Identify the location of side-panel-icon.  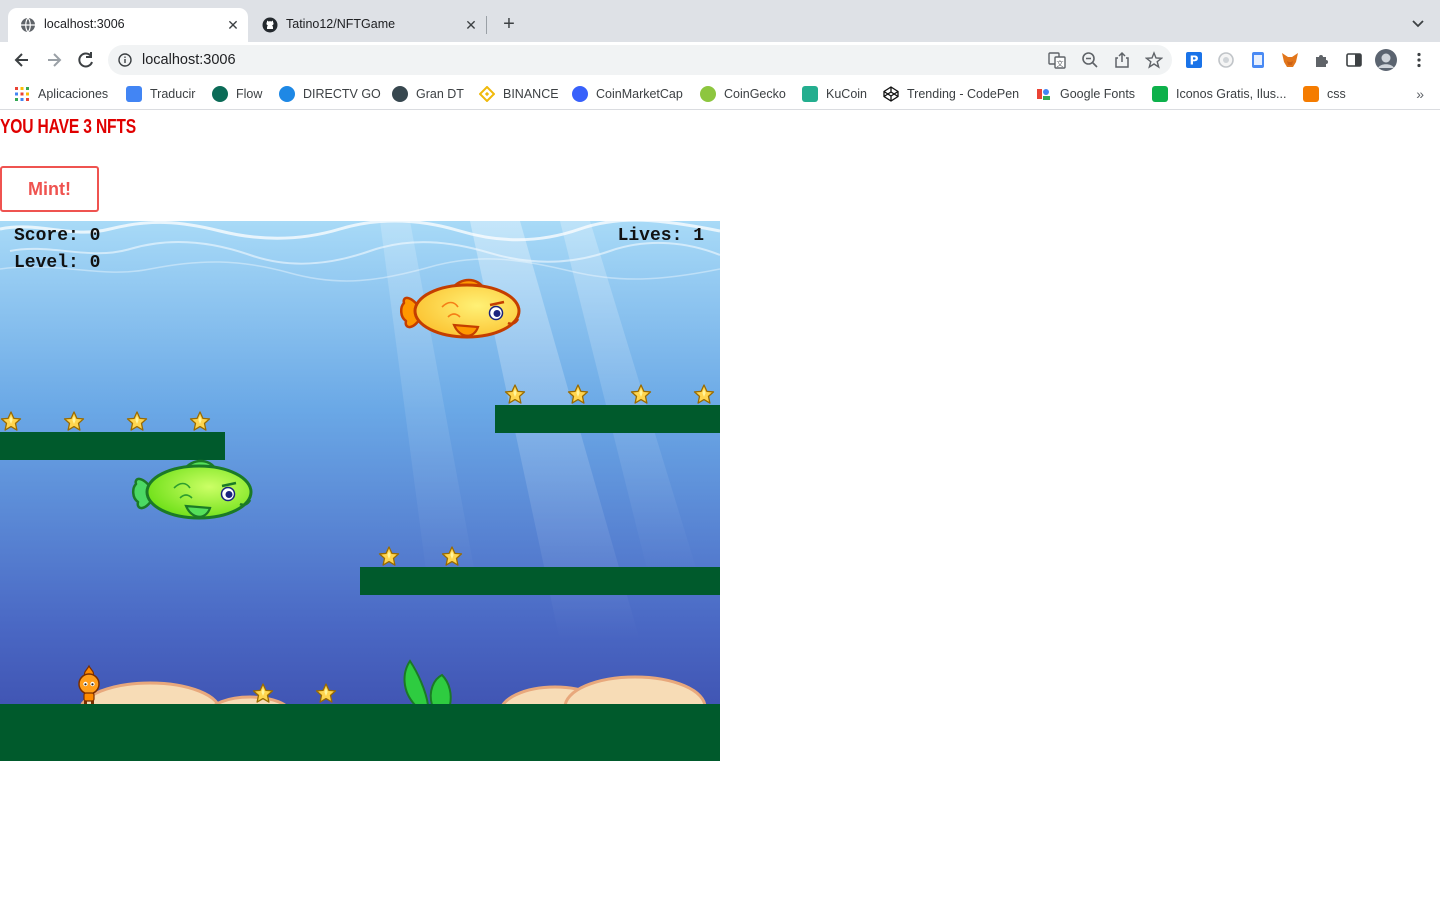
(1354, 60).